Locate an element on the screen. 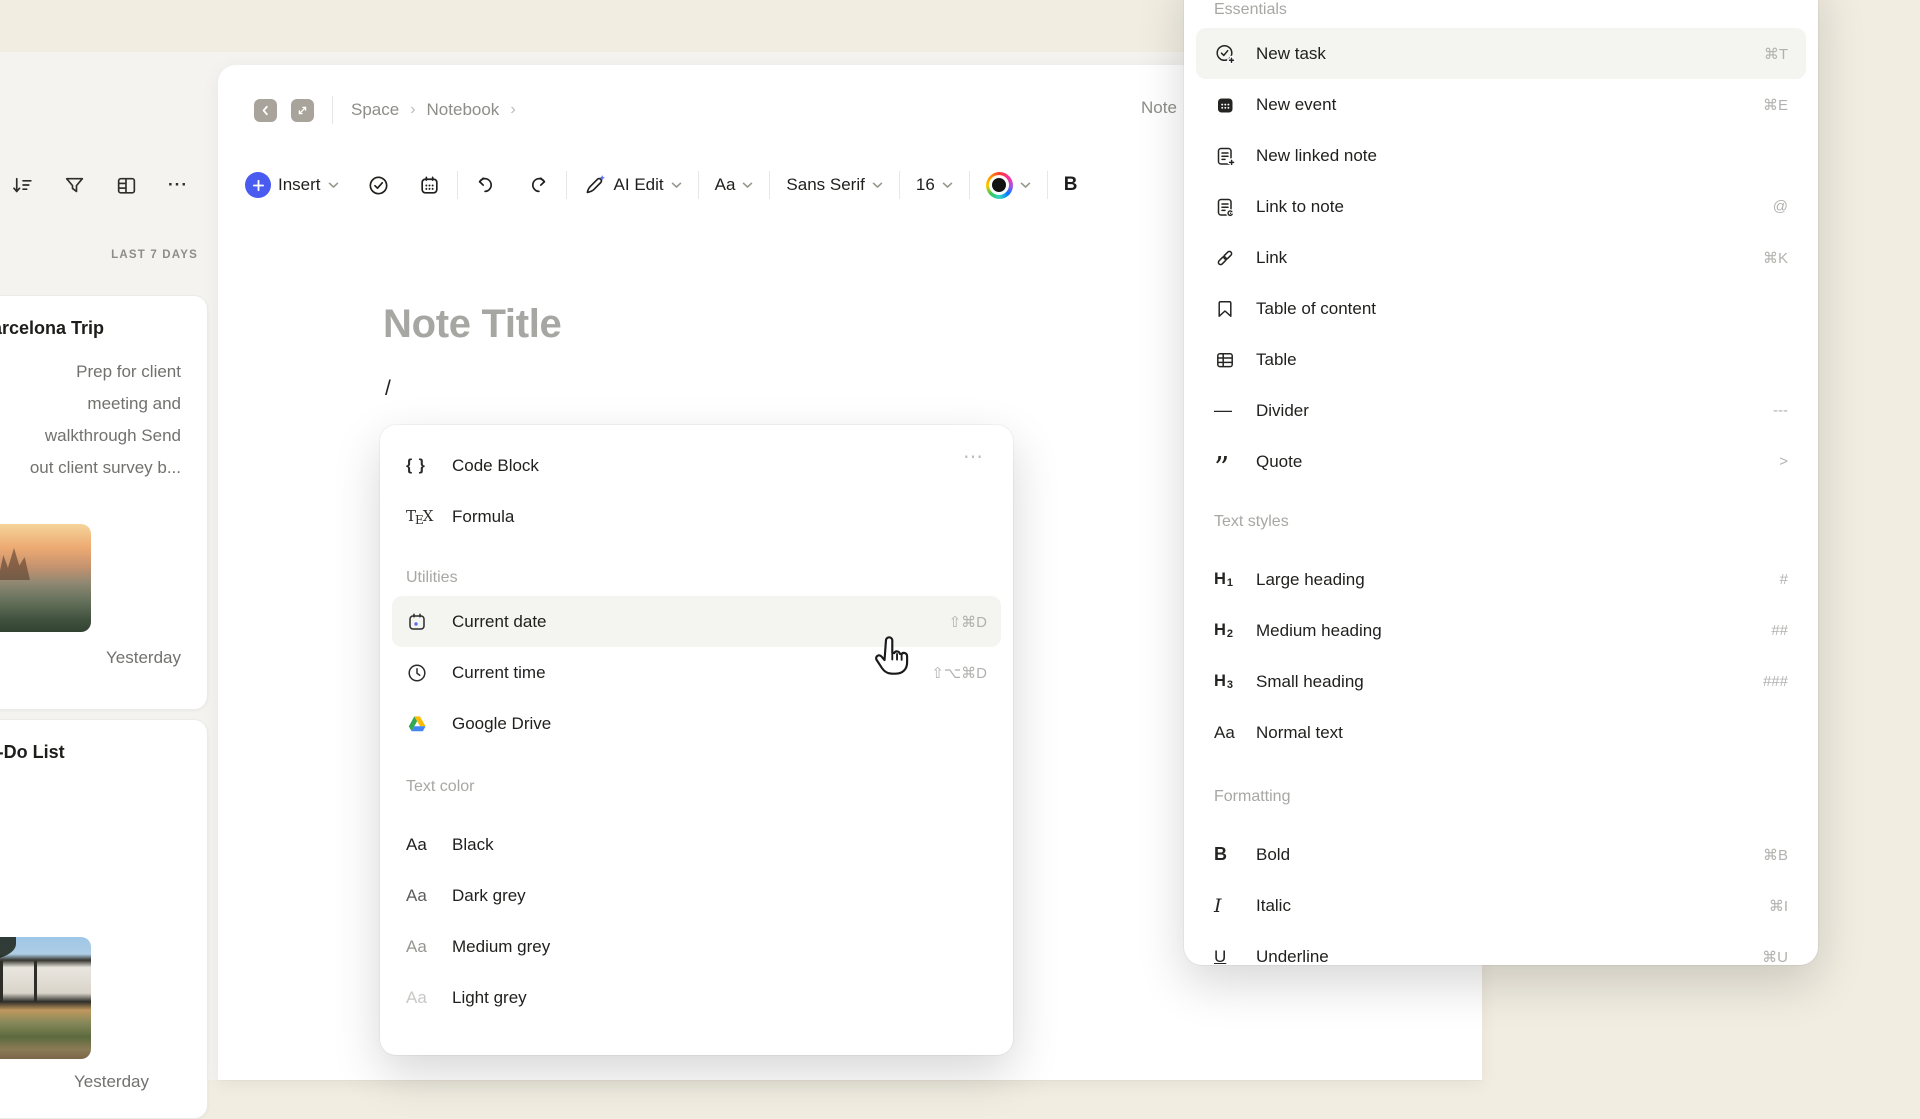 The image size is (1920, 1119). tex-icon: TEX is located at coordinates (420, 516).